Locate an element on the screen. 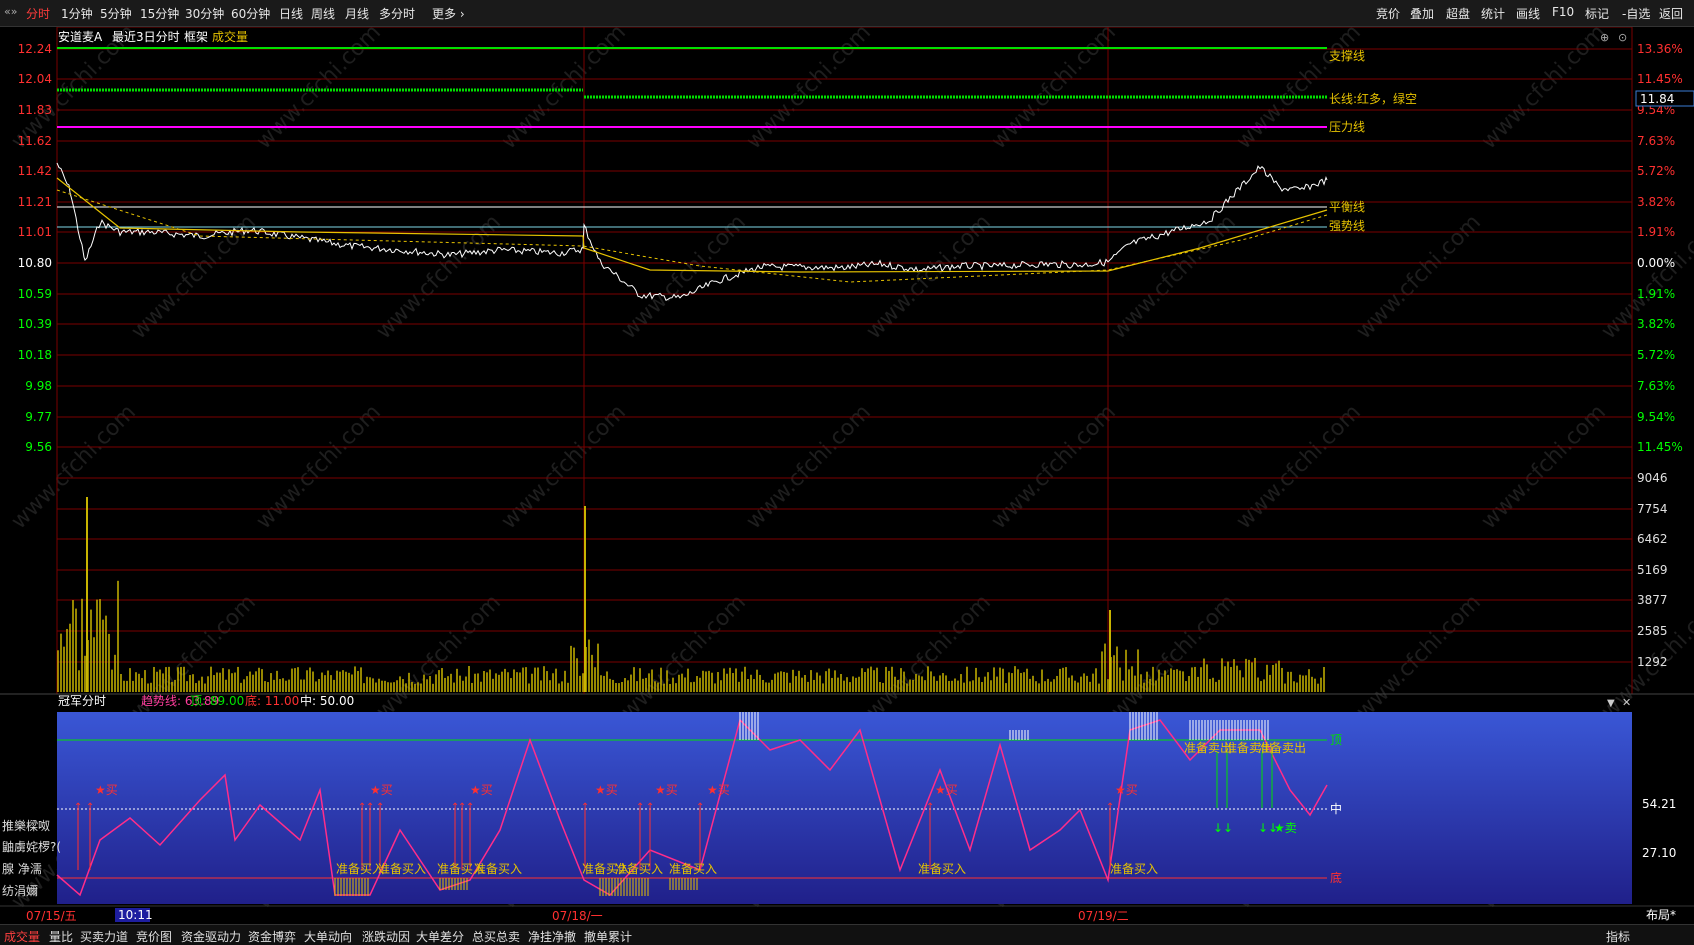 The height and width of the screenshot is (945, 1694). volume-tick: 3877 is located at coordinates (1652, 600).